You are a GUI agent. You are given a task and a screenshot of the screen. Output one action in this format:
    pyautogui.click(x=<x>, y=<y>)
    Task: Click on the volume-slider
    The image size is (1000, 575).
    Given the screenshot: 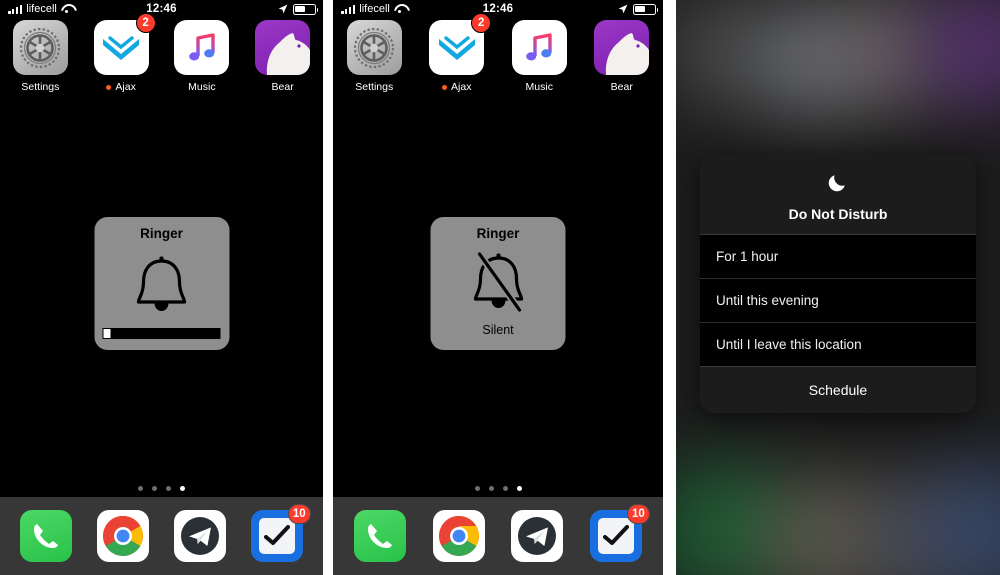 What is the action you would take?
    pyautogui.click(x=161, y=333)
    